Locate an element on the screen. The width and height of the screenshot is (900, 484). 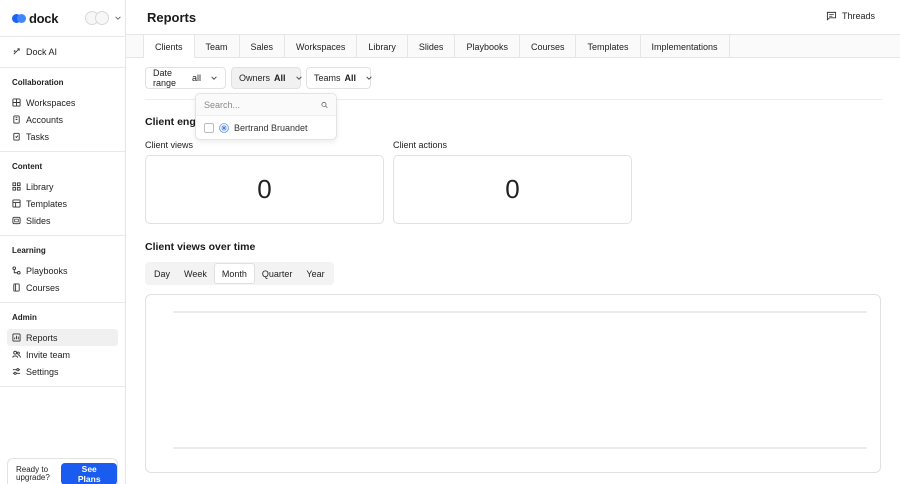
sidebar-item-settings: Settings is located at coordinates (62, 371).